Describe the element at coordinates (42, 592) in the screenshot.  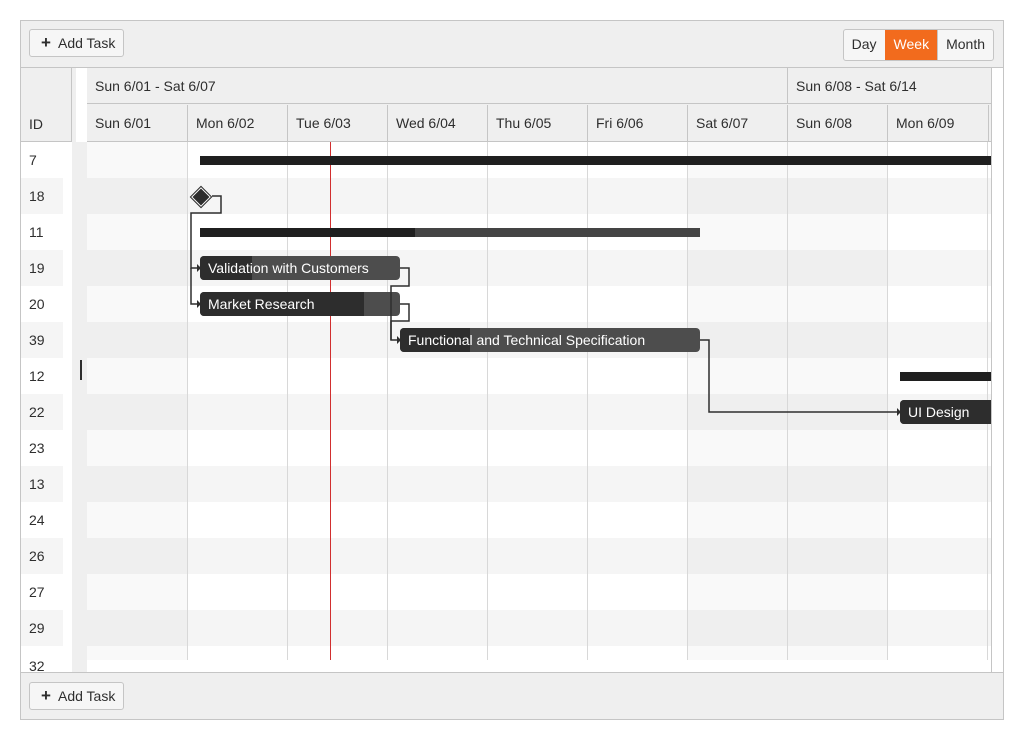
I see `task-id-cell: 27` at that location.